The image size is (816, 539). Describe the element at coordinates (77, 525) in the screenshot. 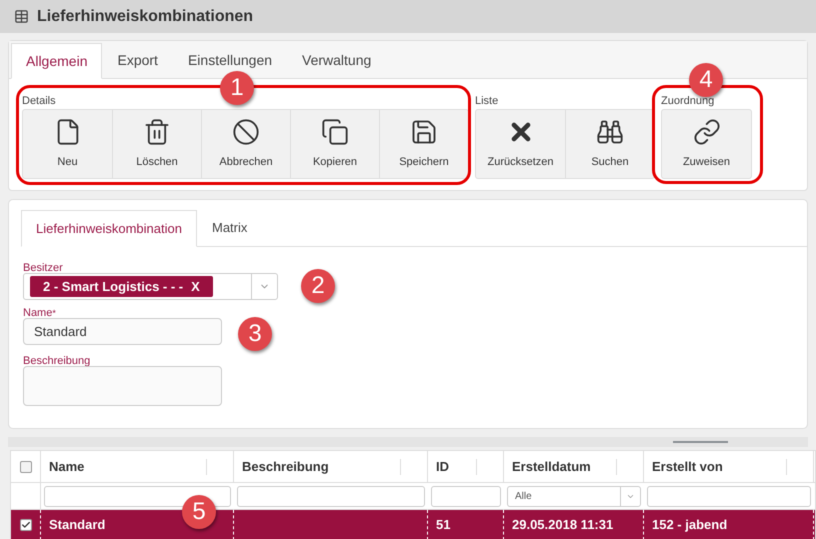

I see `table-cell-text: Standard` at that location.